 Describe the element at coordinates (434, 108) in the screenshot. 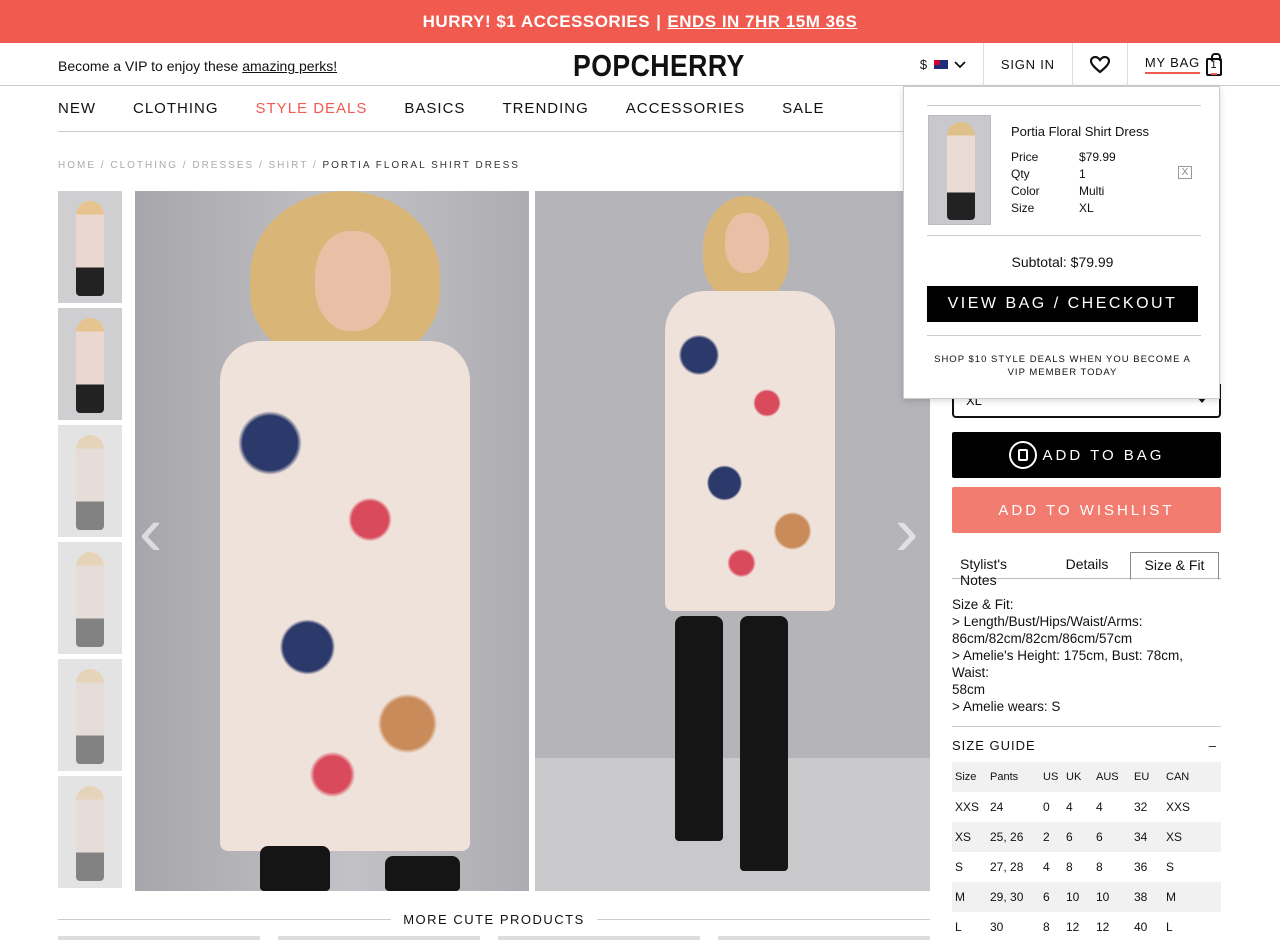

I see `nav-basics: BASICS` at that location.